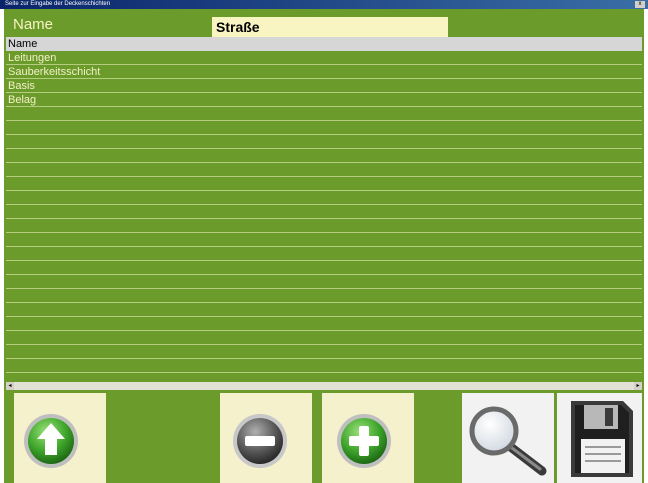 The width and height of the screenshot is (648, 483). Describe the element at coordinates (324, 4) in the screenshot. I see `window-titlebar: Seite zur Eingabe der Deckenschichten x` at that location.